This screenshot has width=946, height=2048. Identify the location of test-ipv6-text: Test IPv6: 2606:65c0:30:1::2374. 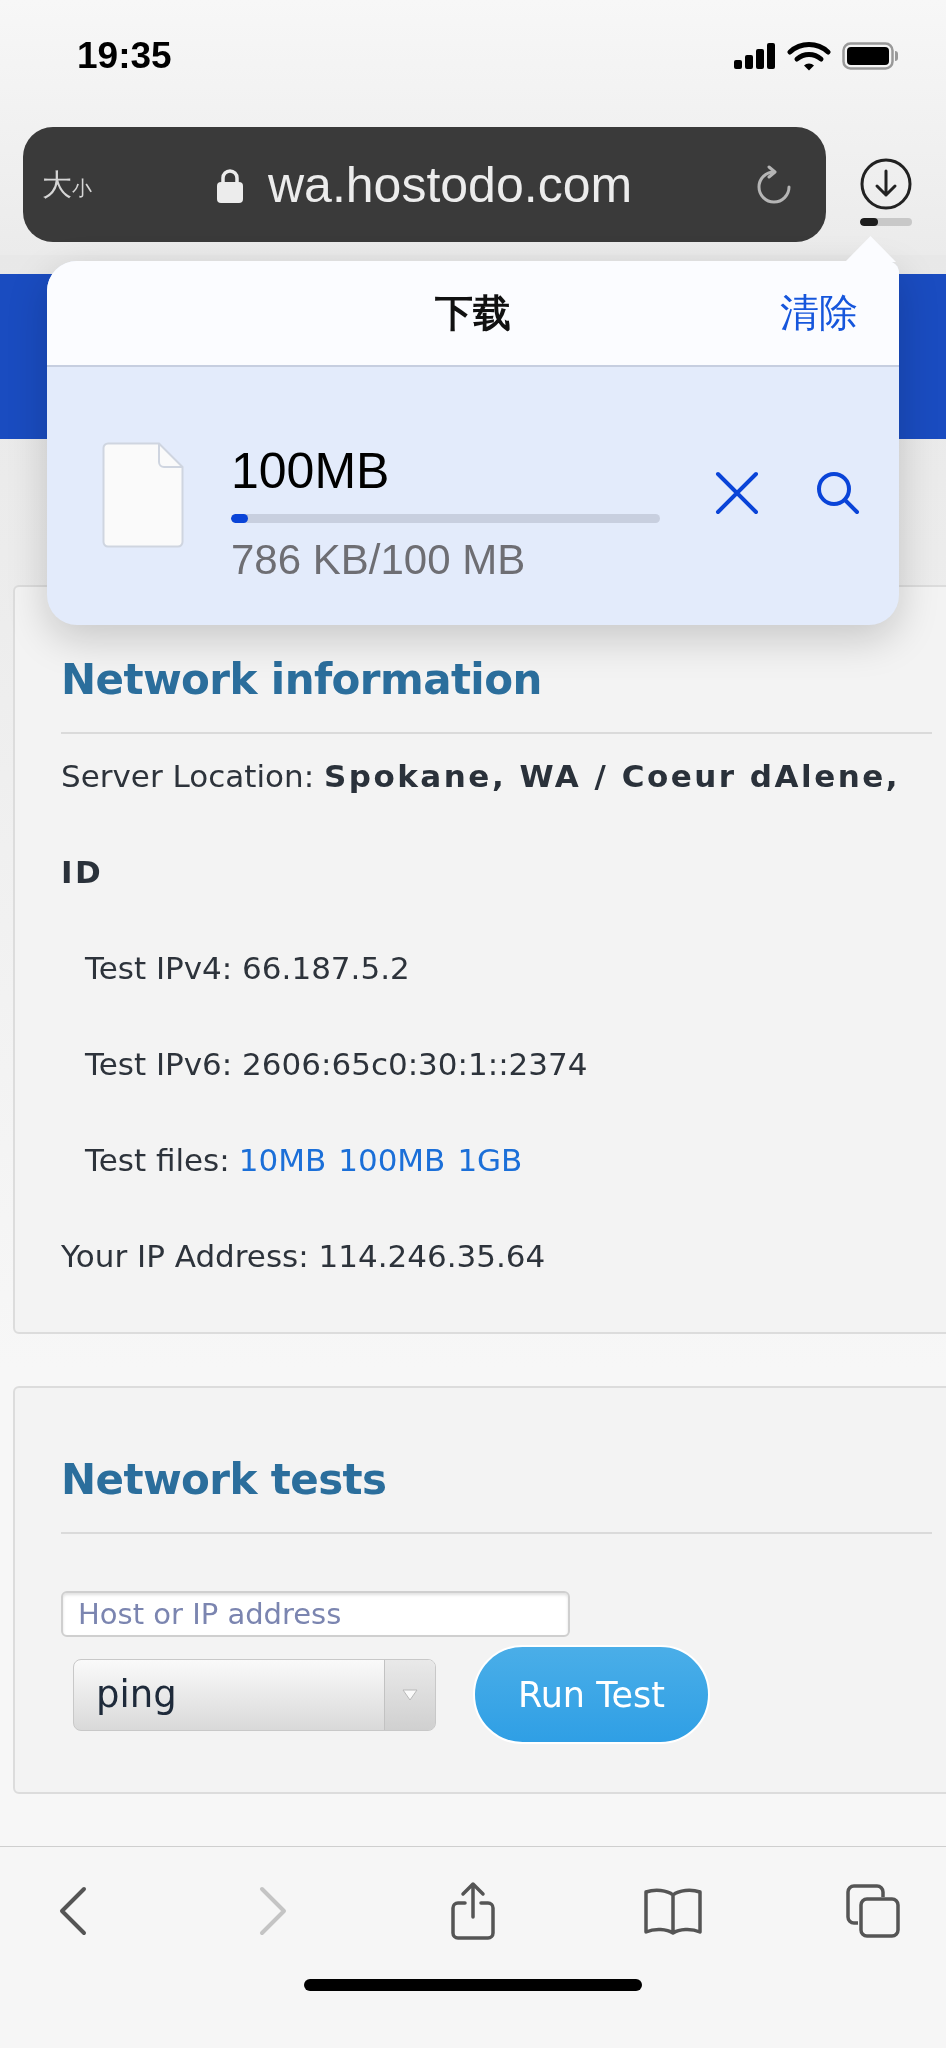
(336, 1064).